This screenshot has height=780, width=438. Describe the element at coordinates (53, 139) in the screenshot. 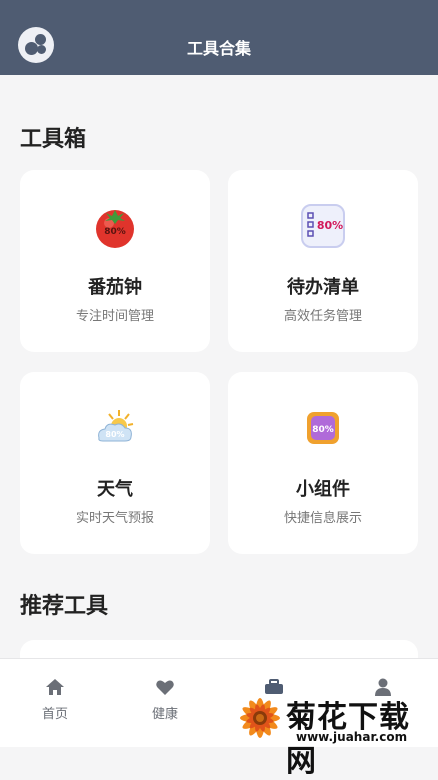

I see `section-title-toolbox: 工具箱` at that location.